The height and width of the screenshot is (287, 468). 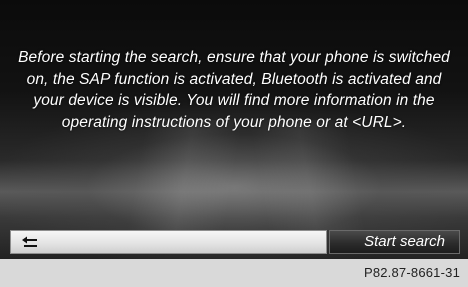 What do you see at coordinates (234, 273) in the screenshot?
I see `figure-footer: P82.87-8661-31` at bounding box center [234, 273].